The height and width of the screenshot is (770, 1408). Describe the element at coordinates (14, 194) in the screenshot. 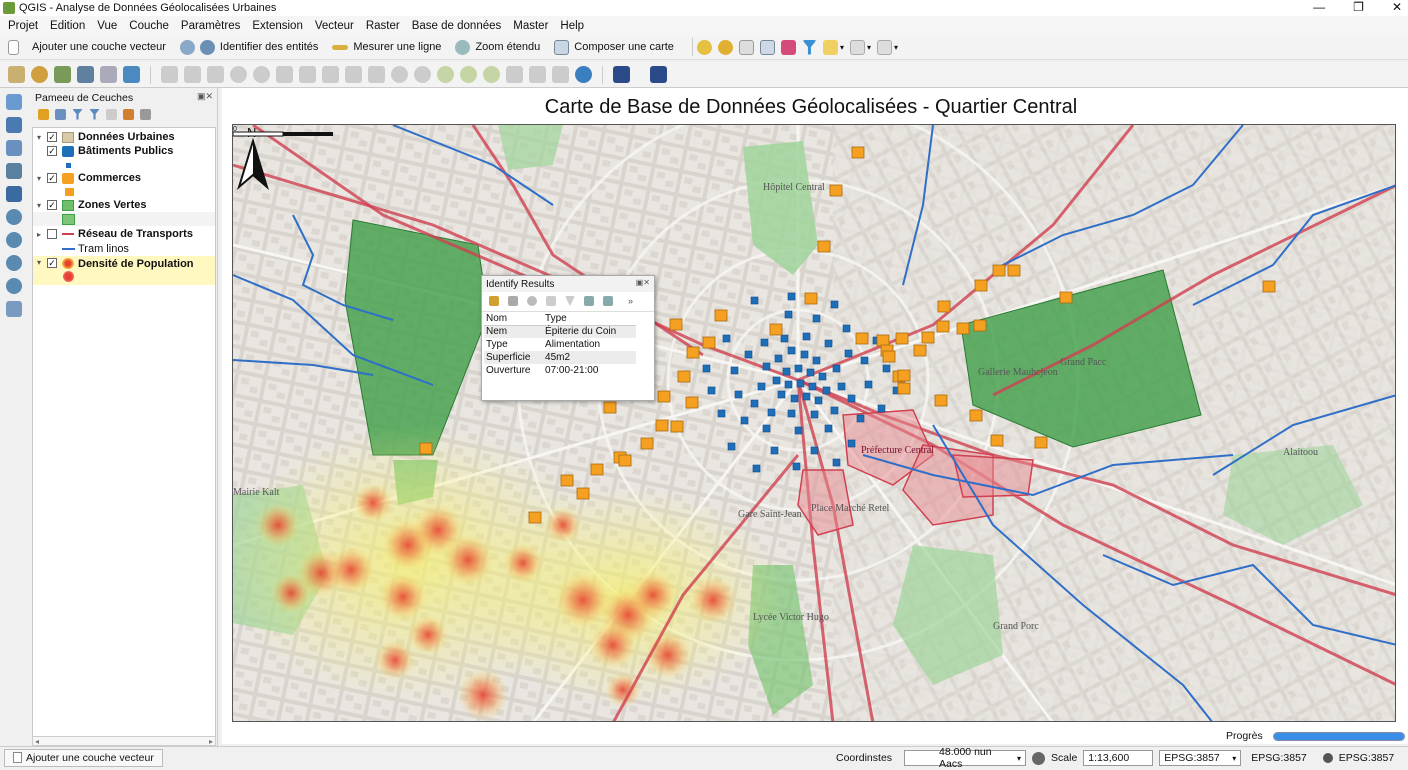

I see `add-postgis-icon` at that location.